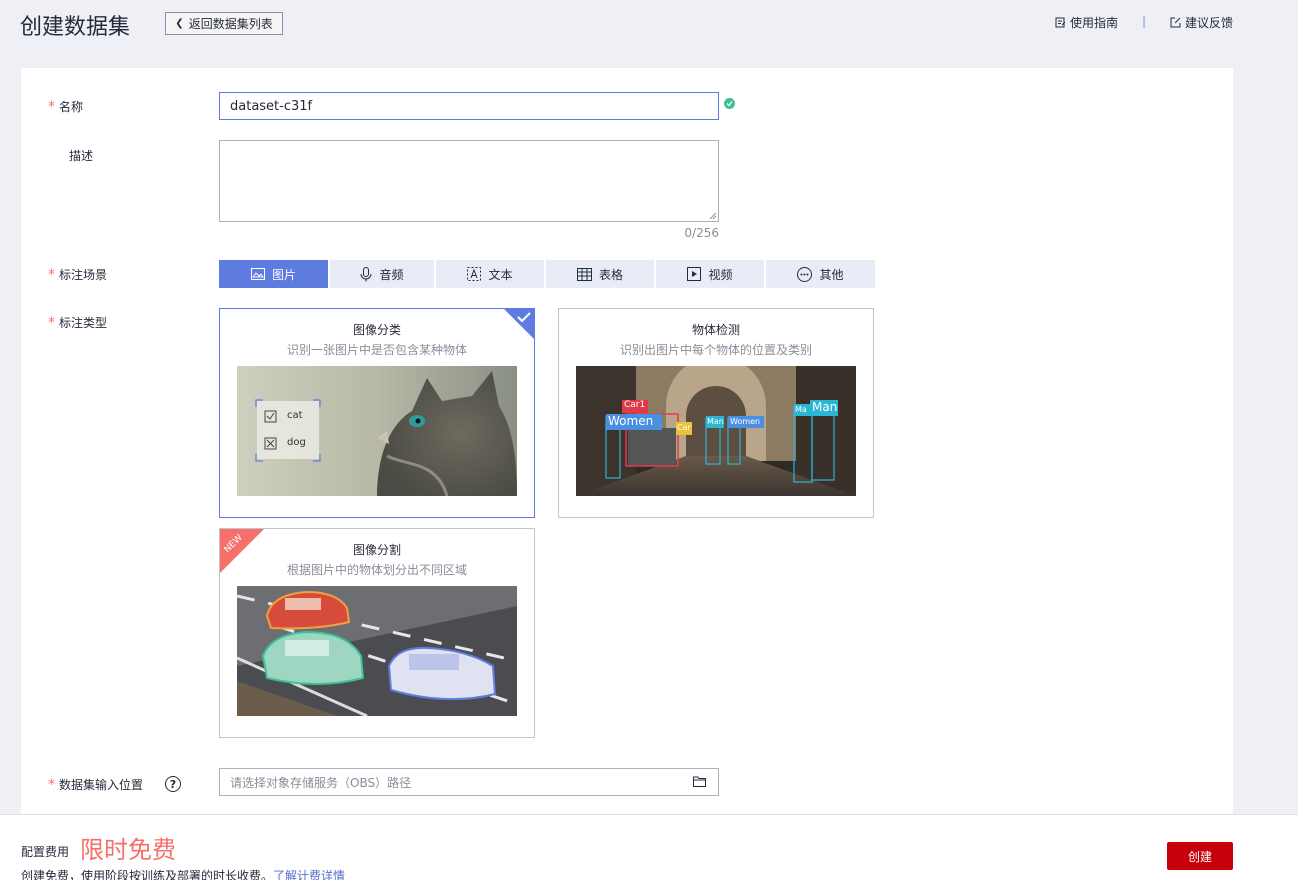 The width and height of the screenshot is (1298, 880). What do you see at coordinates (715, 350) in the screenshot?
I see `card-description: 识别出图片中每个物体的位置及类别` at bounding box center [715, 350].